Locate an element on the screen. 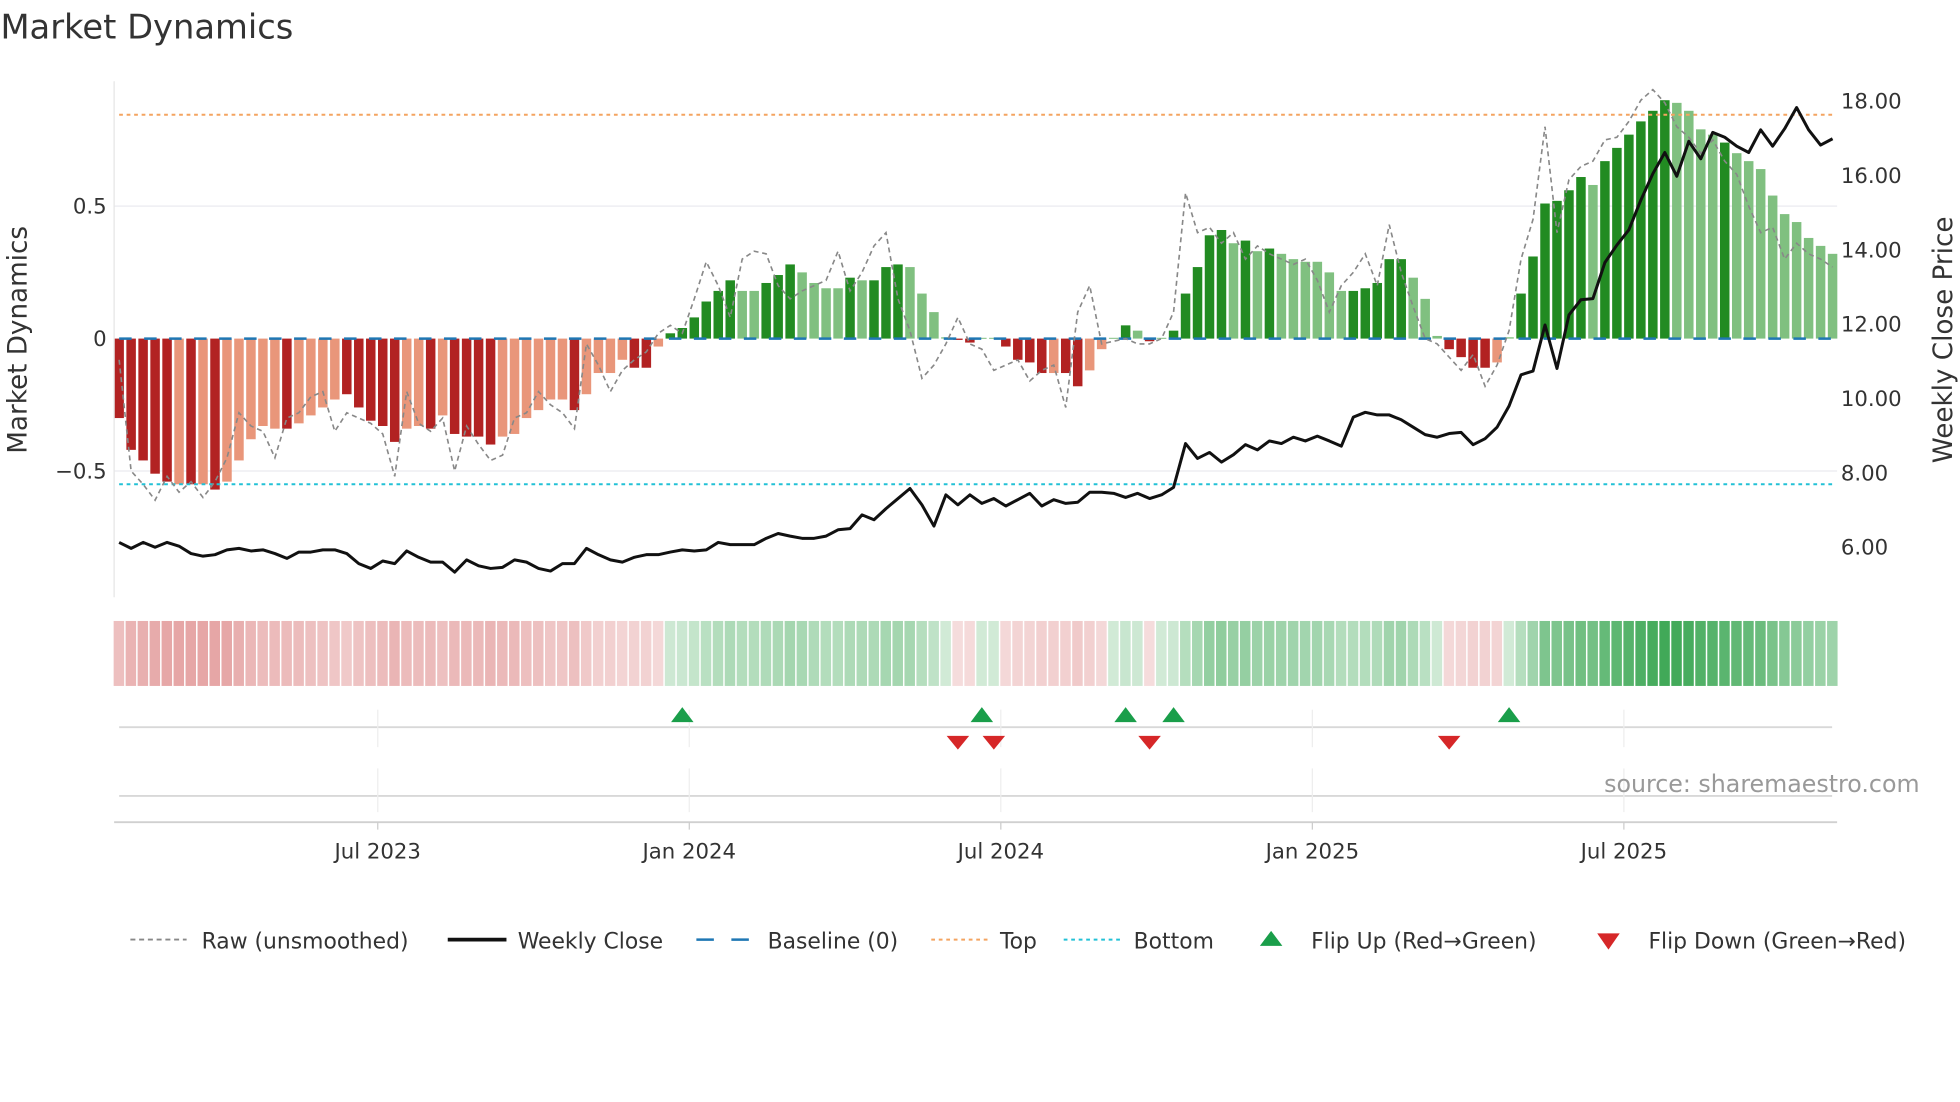  right-tick-label: 8.00 is located at coordinates (1864, 473).